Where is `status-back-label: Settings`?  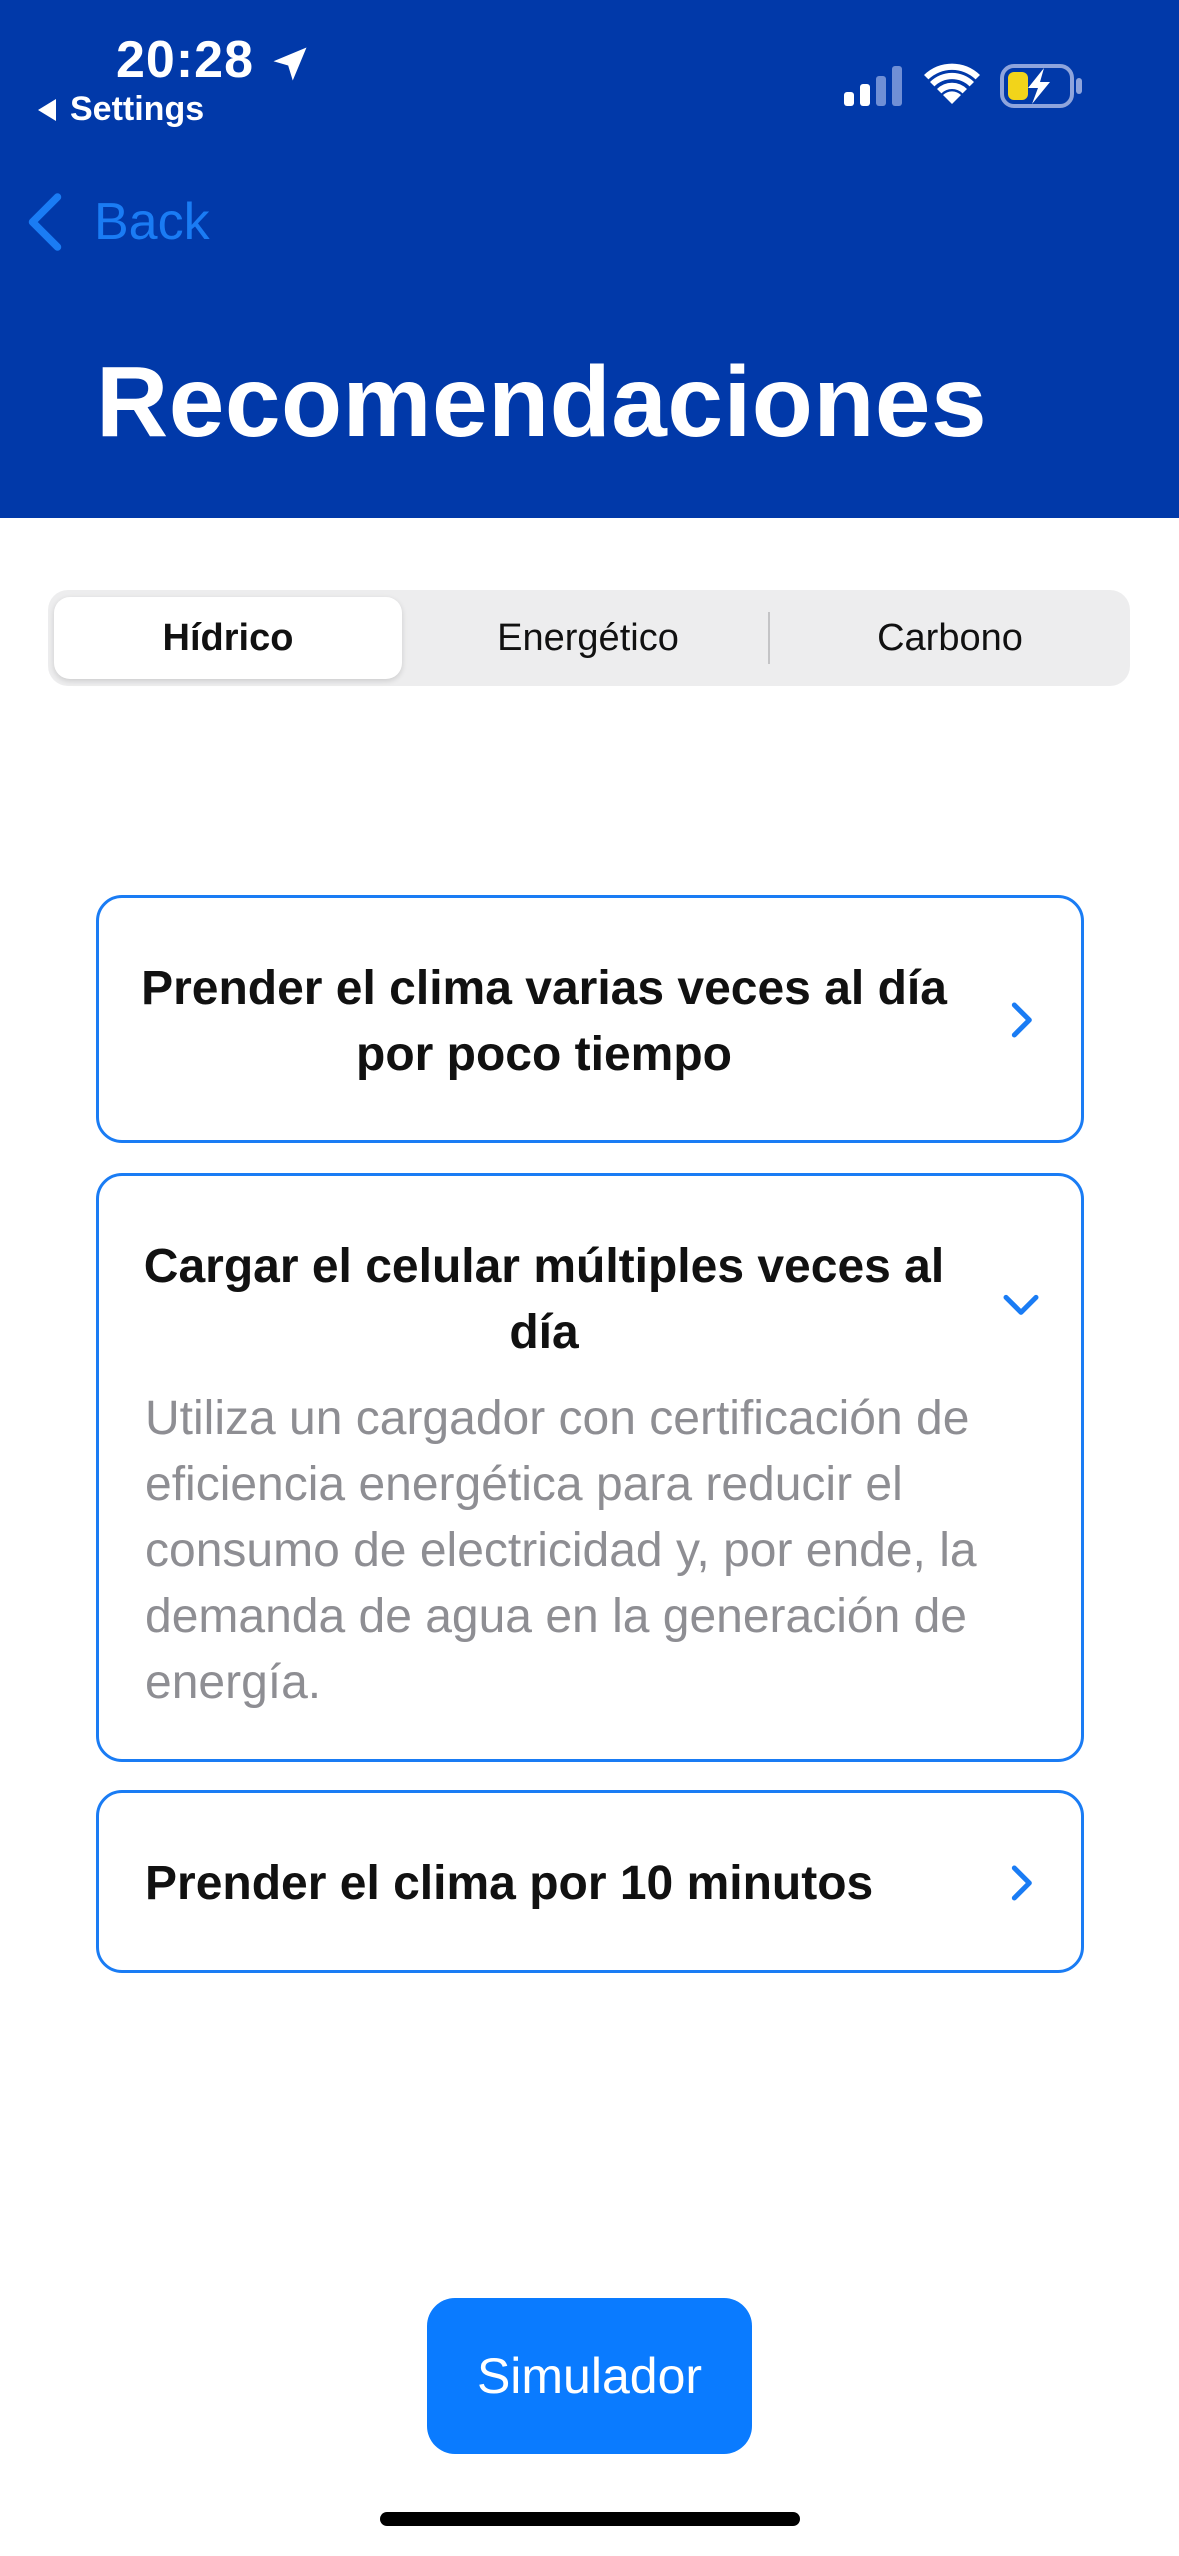 status-back-label: Settings is located at coordinates (137, 109).